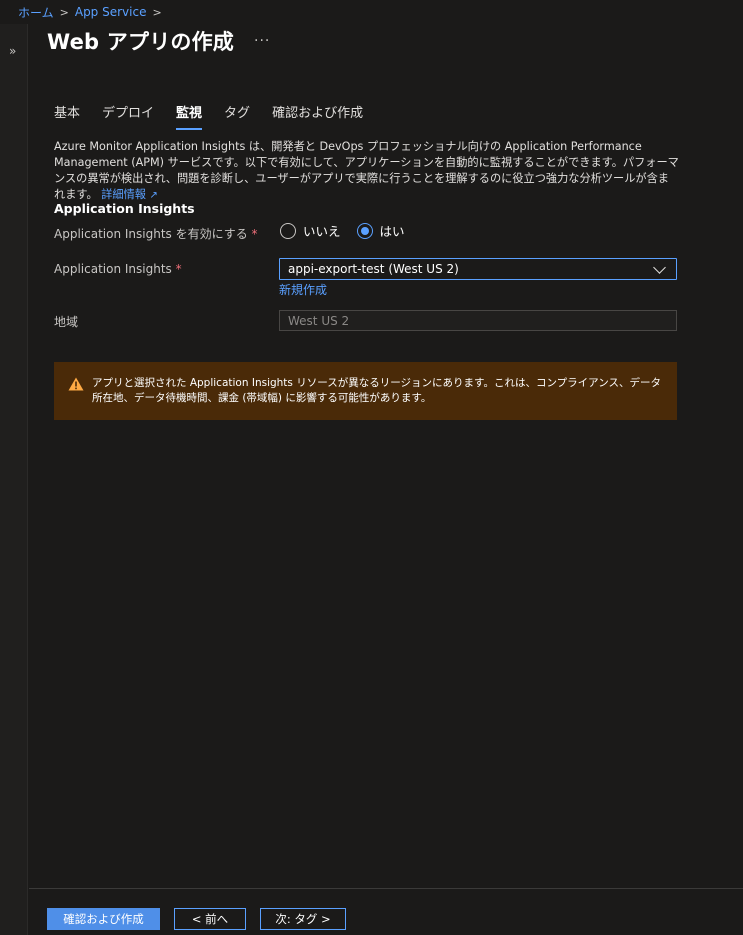  What do you see at coordinates (124, 208) in the screenshot?
I see `section-title: Application Insights` at bounding box center [124, 208].